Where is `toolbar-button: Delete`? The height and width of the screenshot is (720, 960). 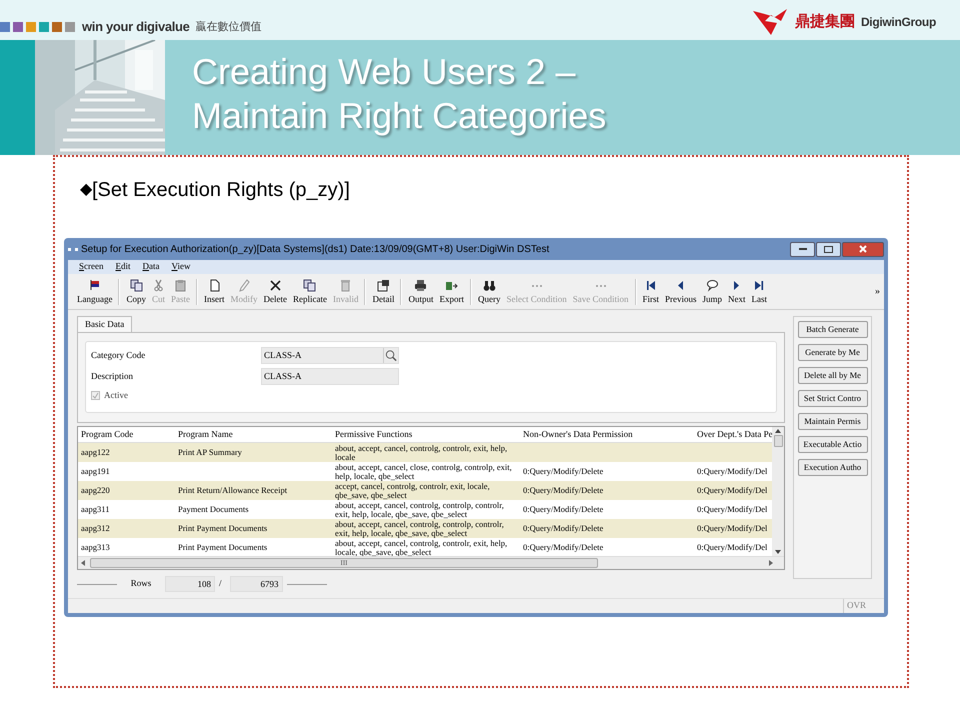 toolbar-button: Delete is located at coordinates (275, 291).